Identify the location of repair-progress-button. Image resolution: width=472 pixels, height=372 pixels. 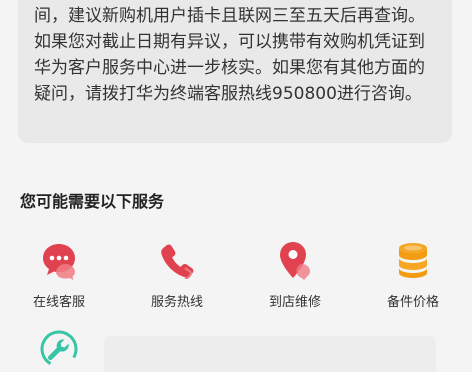
(59, 349).